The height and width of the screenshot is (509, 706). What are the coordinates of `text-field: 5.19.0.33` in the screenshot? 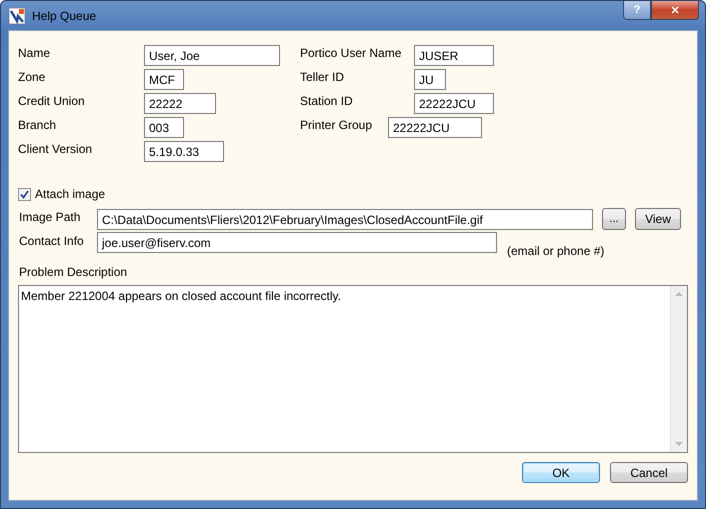 It's located at (184, 151).